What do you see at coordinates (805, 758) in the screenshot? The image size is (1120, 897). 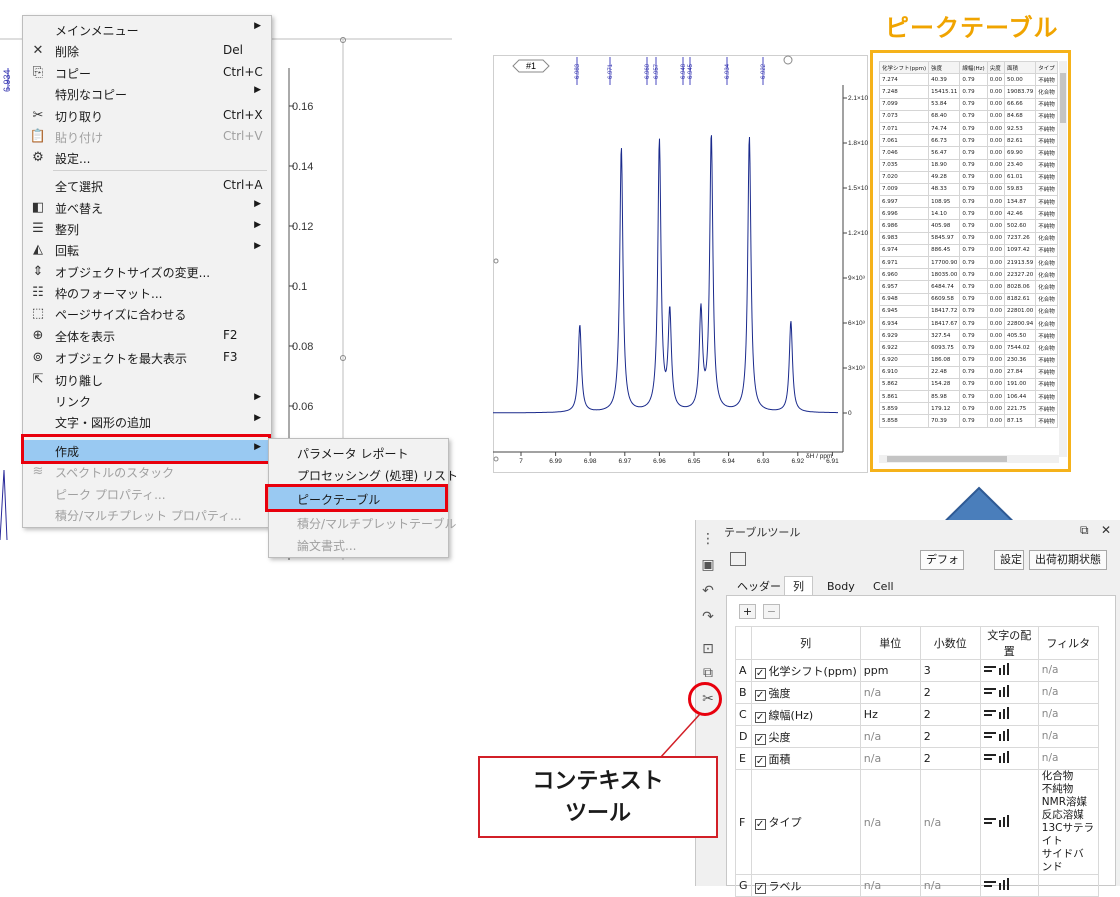 I see `column-name-cell: ✓ 面積` at bounding box center [805, 758].